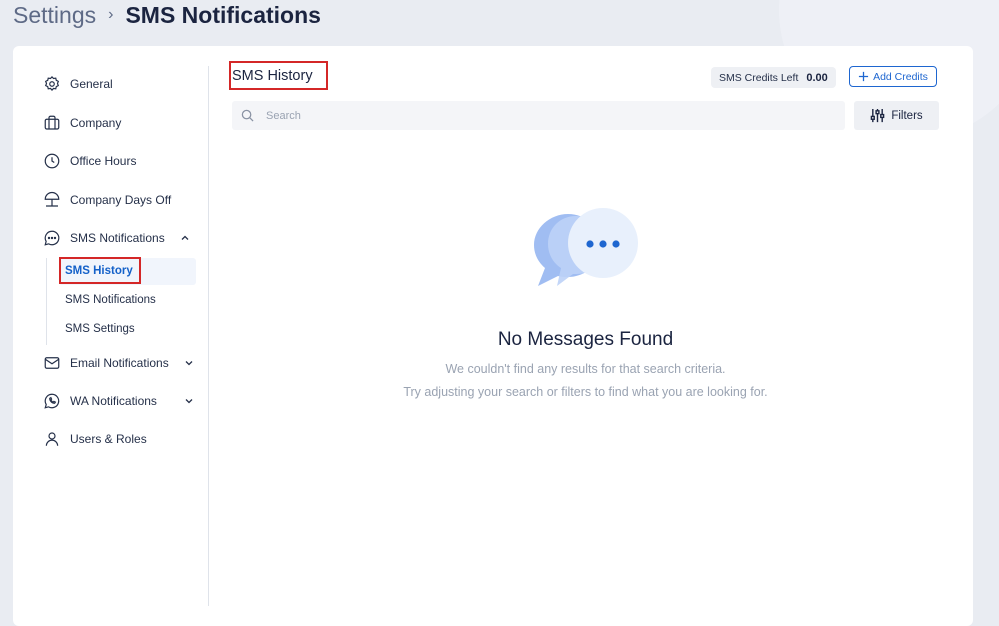  What do you see at coordinates (185, 238) in the screenshot?
I see `chevron-up-icon` at bounding box center [185, 238].